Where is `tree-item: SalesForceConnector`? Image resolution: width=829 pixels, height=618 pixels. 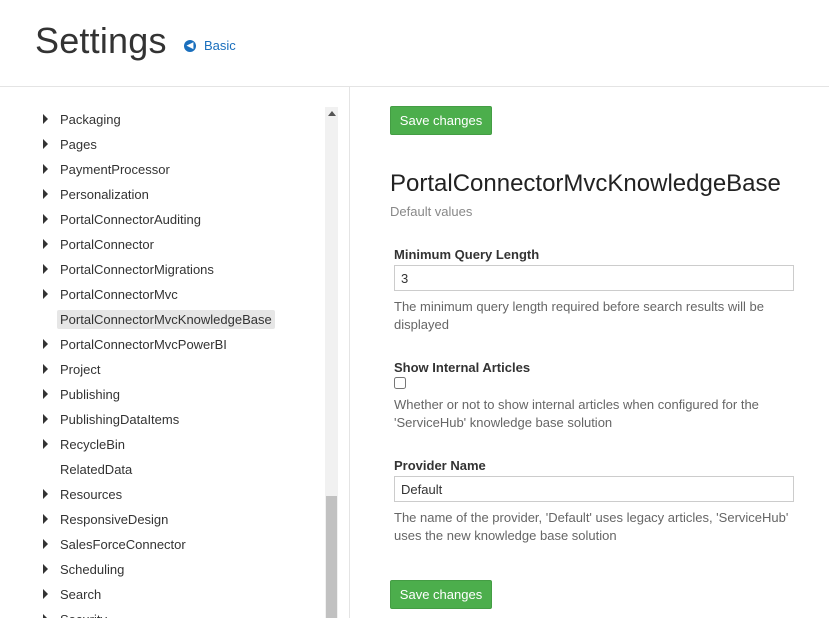
tree-item: SalesForceConnector is located at coordinates (162, 544).